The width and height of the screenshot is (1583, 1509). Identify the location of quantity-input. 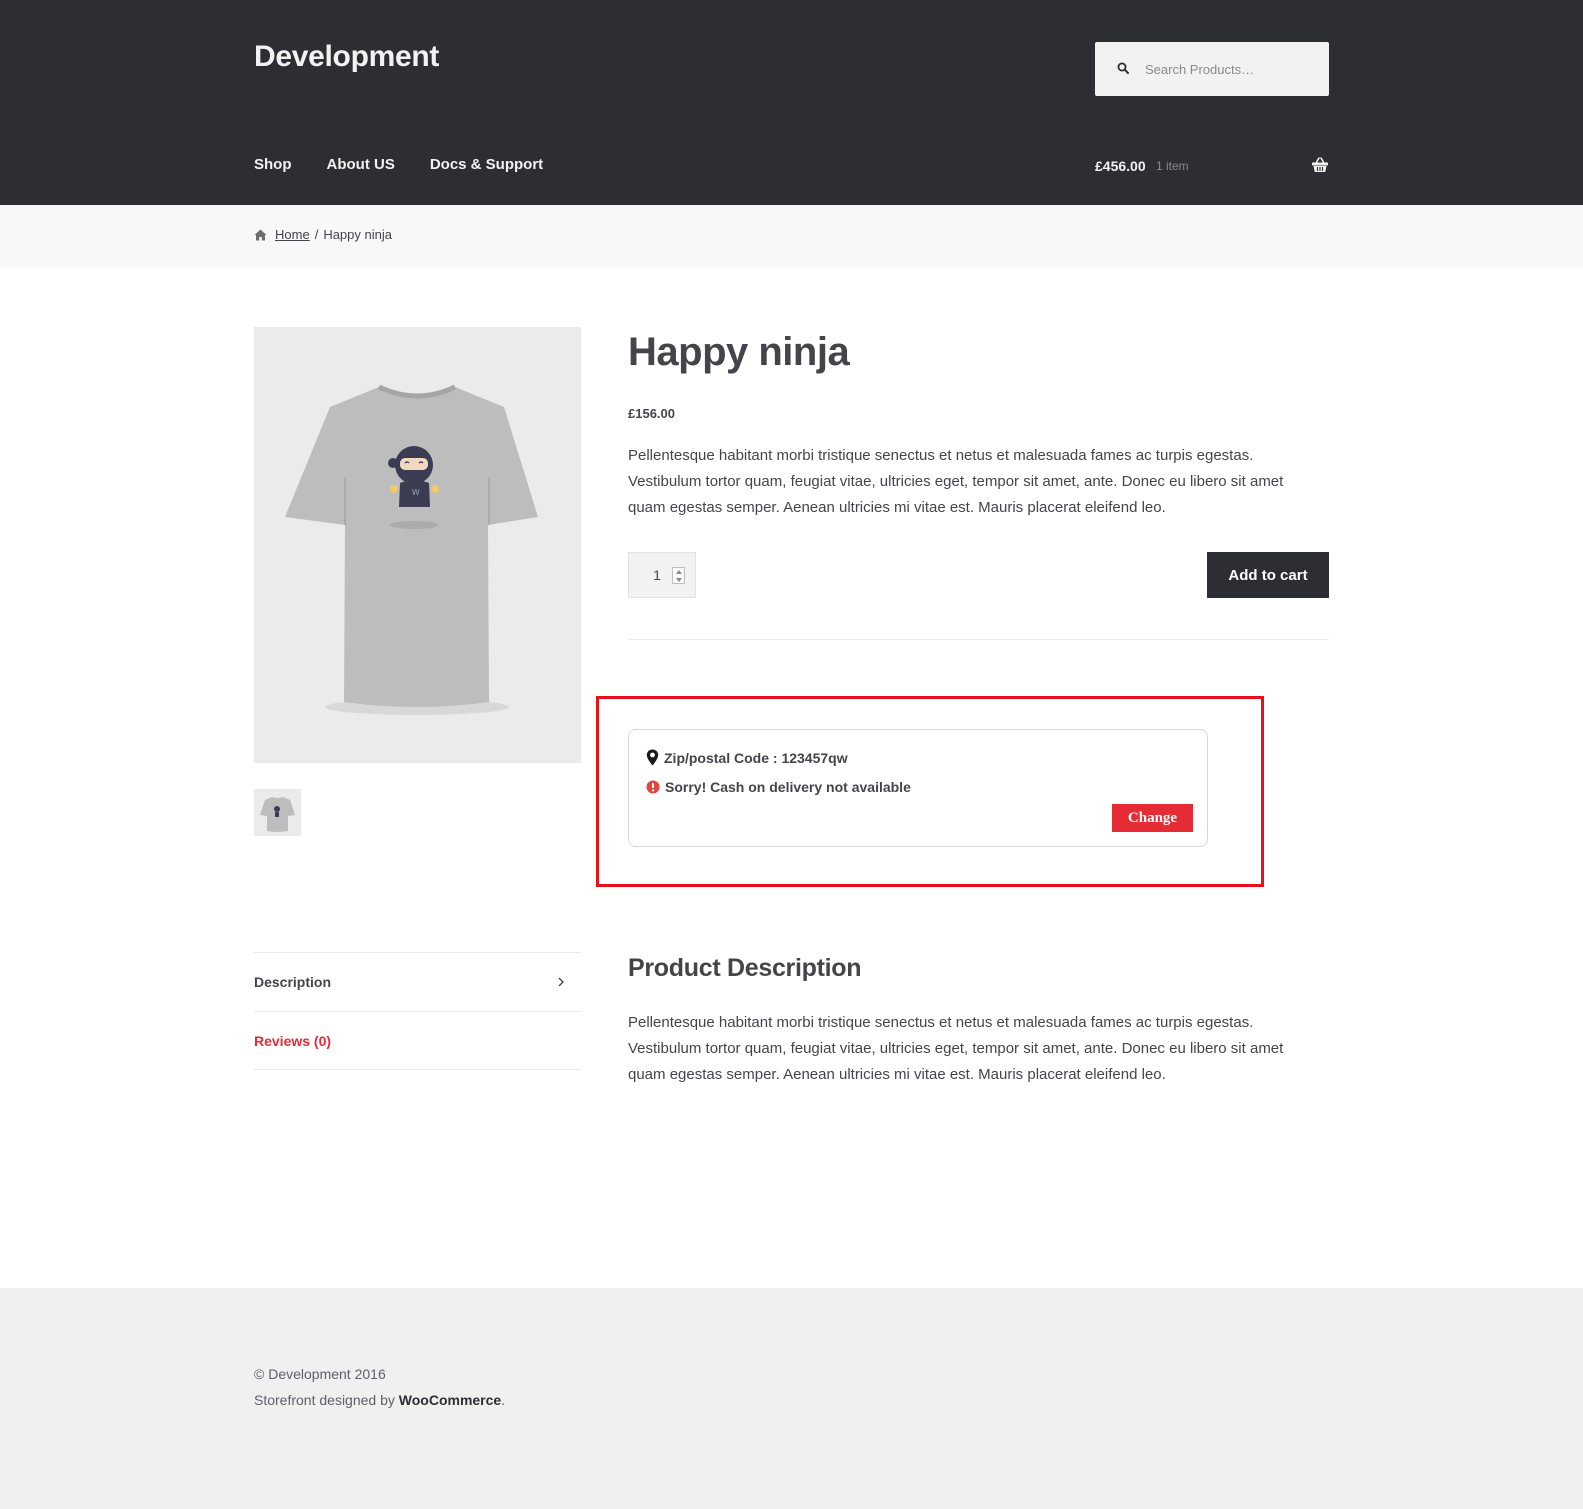
(657, 575).